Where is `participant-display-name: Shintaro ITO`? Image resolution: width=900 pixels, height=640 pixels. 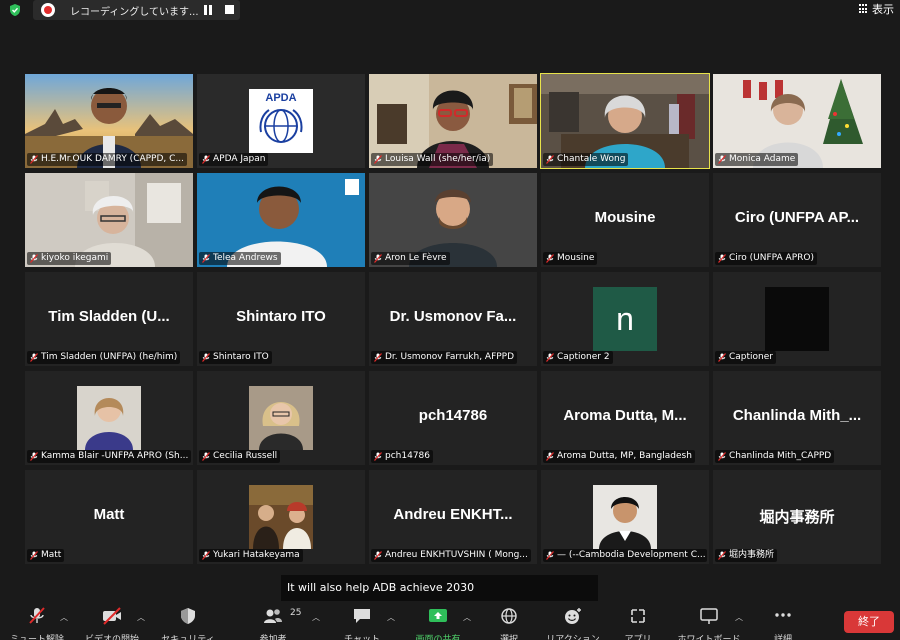
participant-display-name: Shintaro ITO is located at coordinates (281, 316).